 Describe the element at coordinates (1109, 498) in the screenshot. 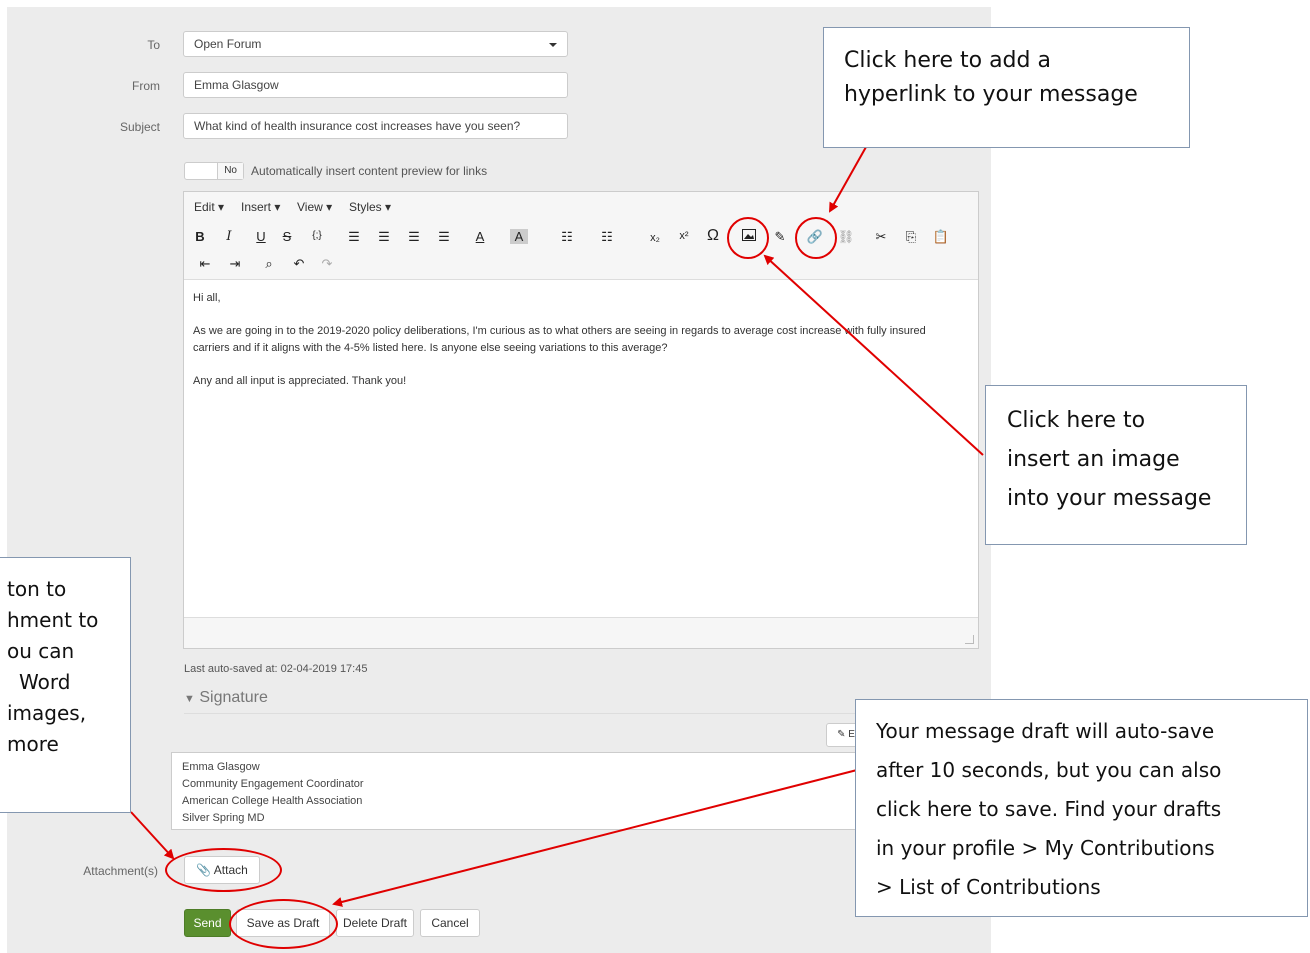

I see `callout-line: into your message` at that location.